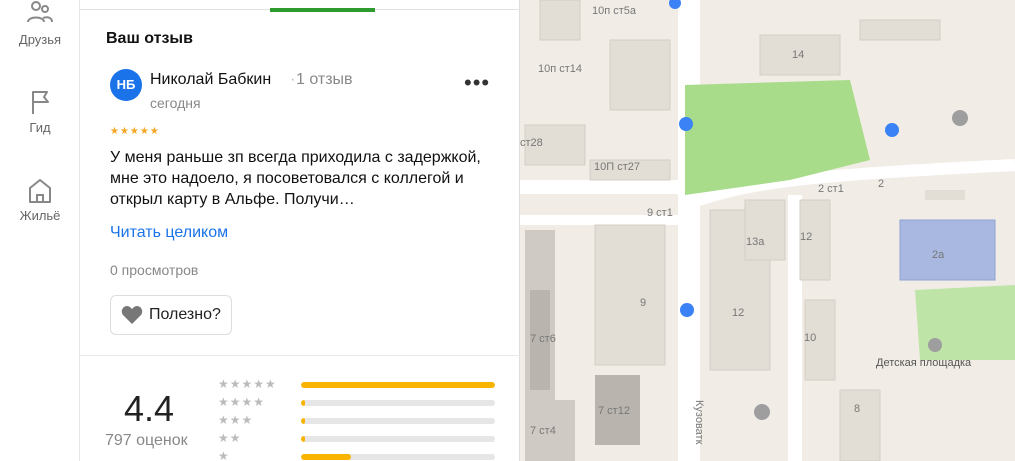  Describe the element at coordinates (614, 411) in the screenshot. I see `map-label: 7 ст12` at that location.